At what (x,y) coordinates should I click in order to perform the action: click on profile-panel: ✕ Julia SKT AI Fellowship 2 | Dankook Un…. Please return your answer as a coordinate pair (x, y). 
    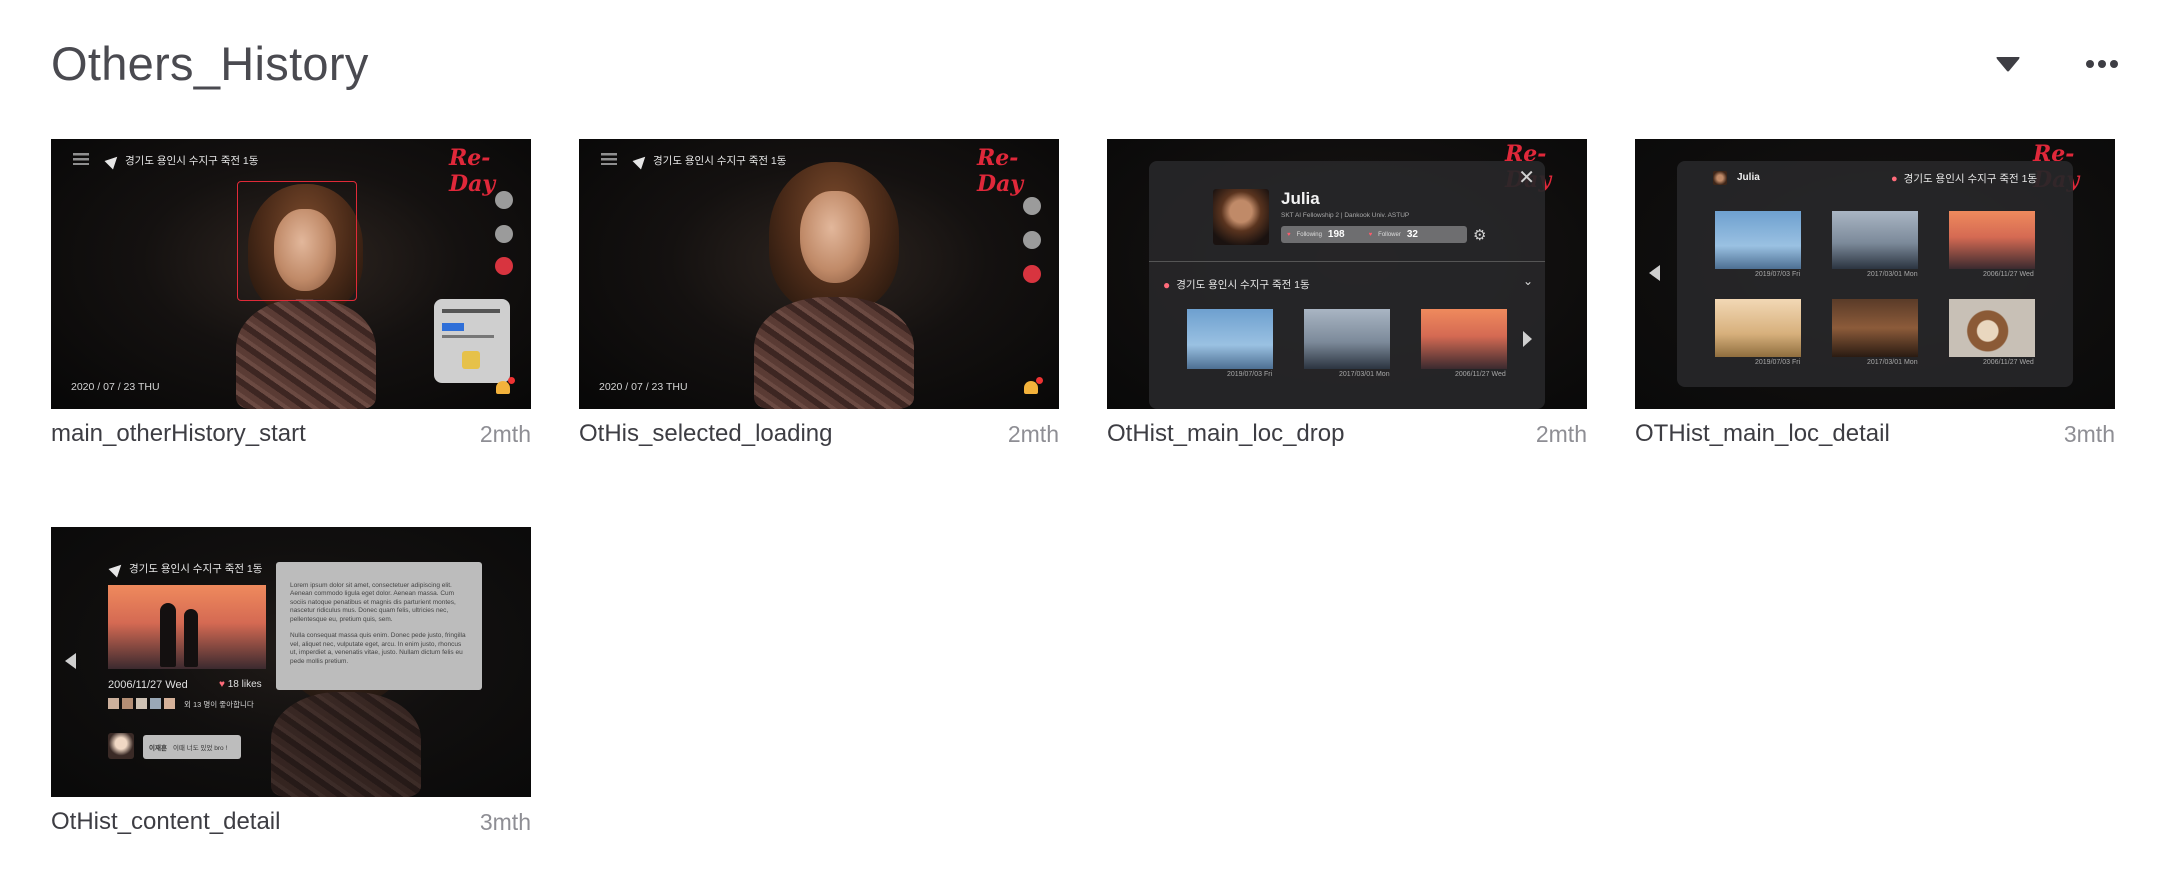
    Looking at the image, I should click on (1347, 285).